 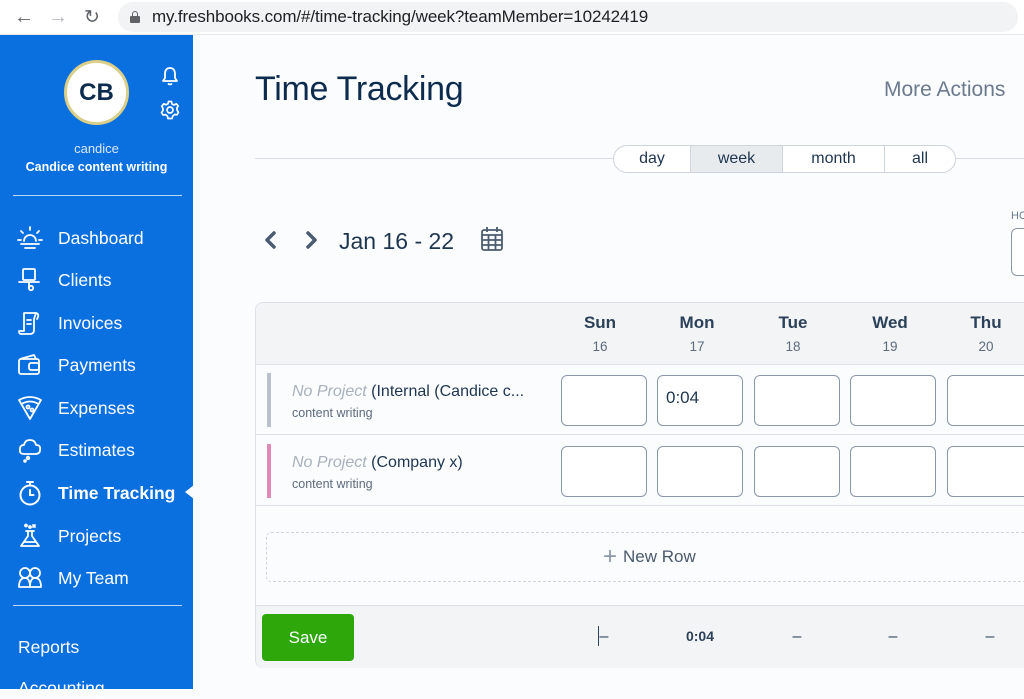 What do you see at coordinates (90, 322) in the screenshot?
I see `sidebar-item-label: Invoices` at bounding box center [90, 322].